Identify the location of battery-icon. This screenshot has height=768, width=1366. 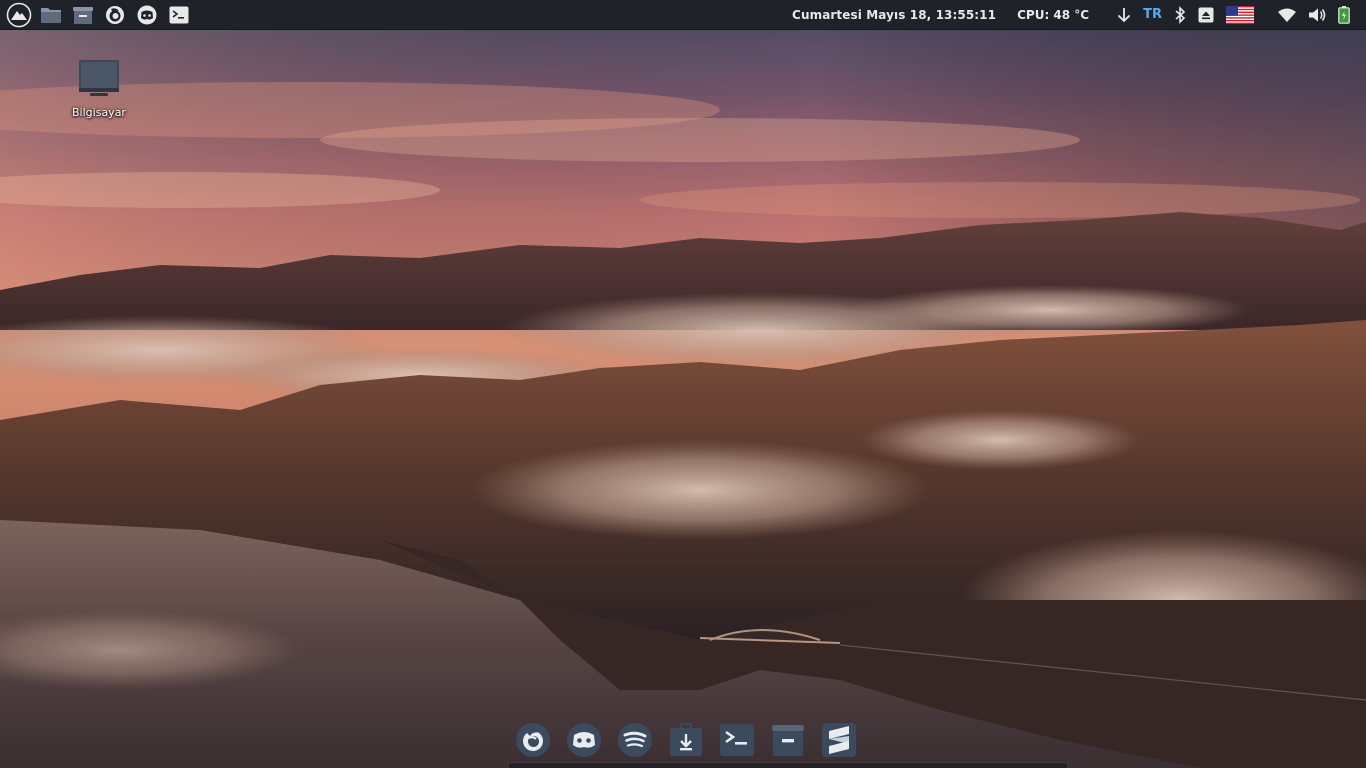
(1344, 14).